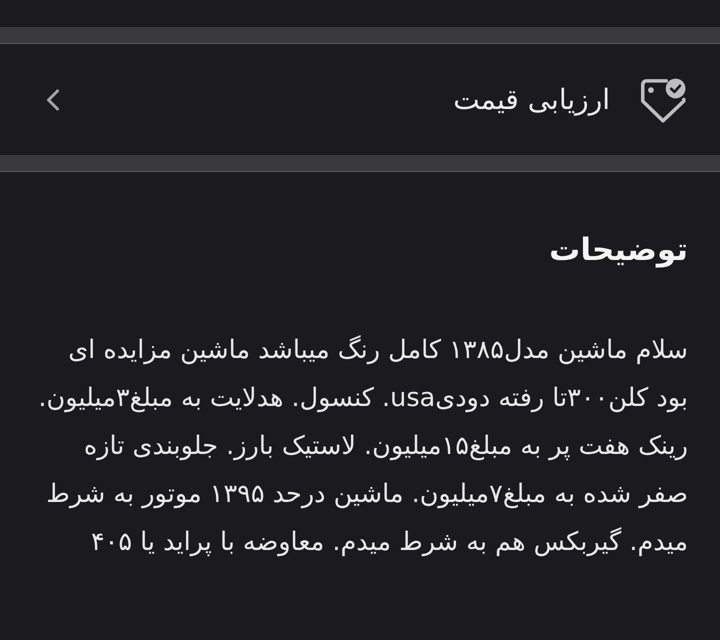  I want to click on price-tag-check-icon, so click(663, 99).